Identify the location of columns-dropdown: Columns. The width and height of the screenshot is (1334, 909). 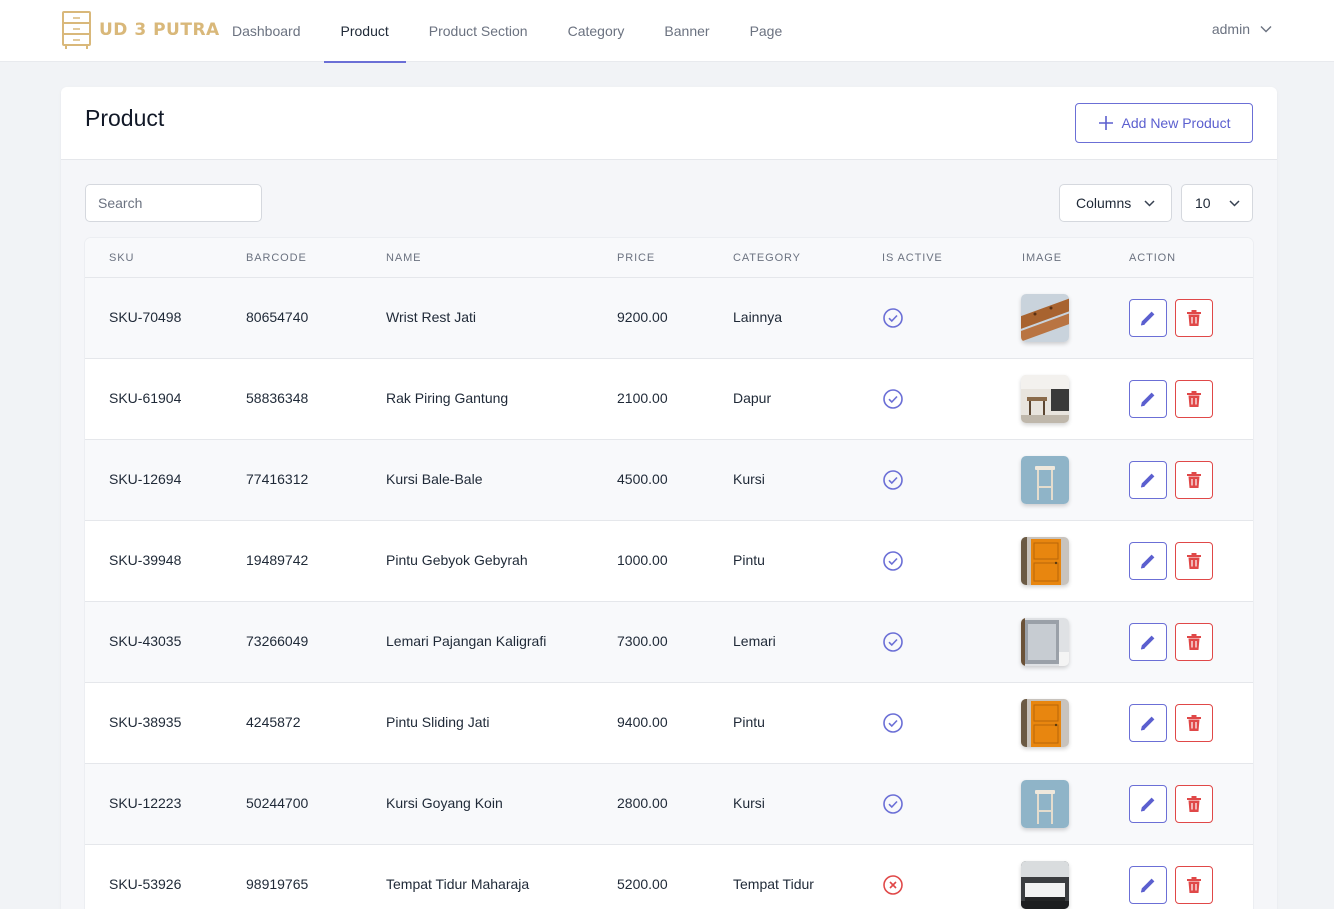
(1115, 203).